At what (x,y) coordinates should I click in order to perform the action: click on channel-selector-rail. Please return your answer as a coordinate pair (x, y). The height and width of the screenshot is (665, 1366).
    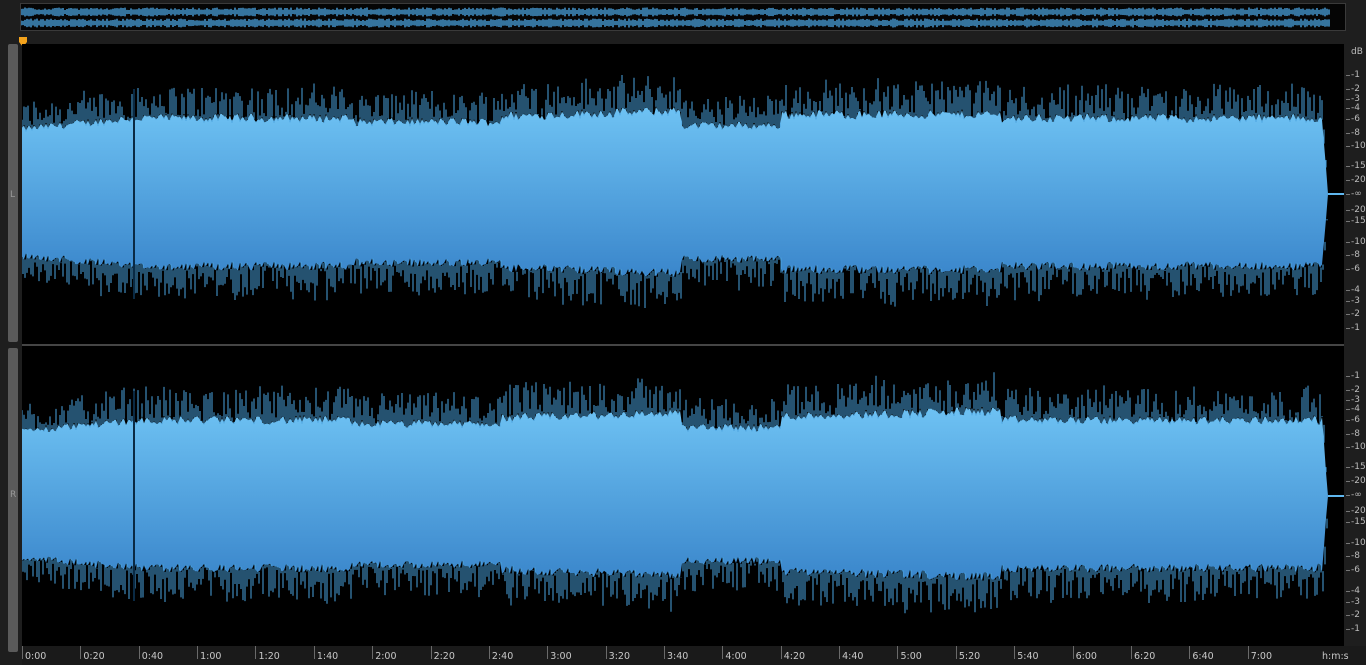
    Looking at the image, I should click on (13, 348).